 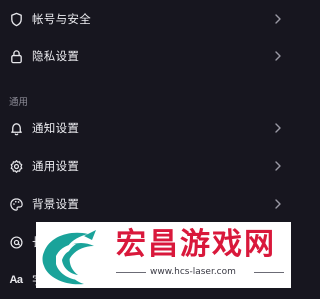 I want to click on palette-icon, so click(x=16, y=204).